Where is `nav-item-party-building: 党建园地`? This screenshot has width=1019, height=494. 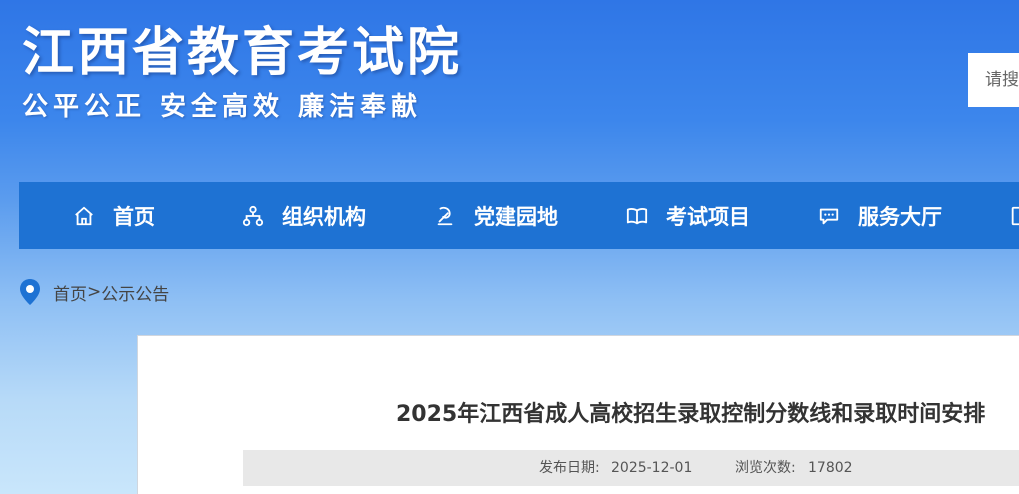 nav-item-party-building: 党建园地 is located at coordinates (496, 215).